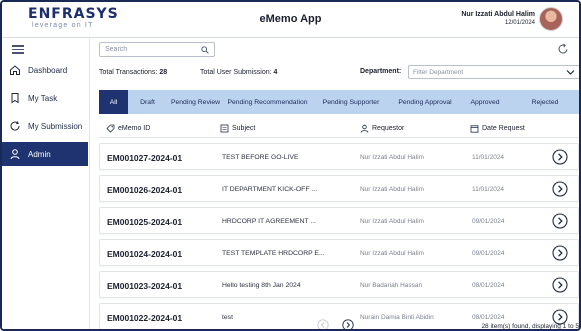  What do you see at coordinates (425, 102) in the screenshot?
I see `tab-pending-approval: Pending Approval` at bounding box center [425, 102].